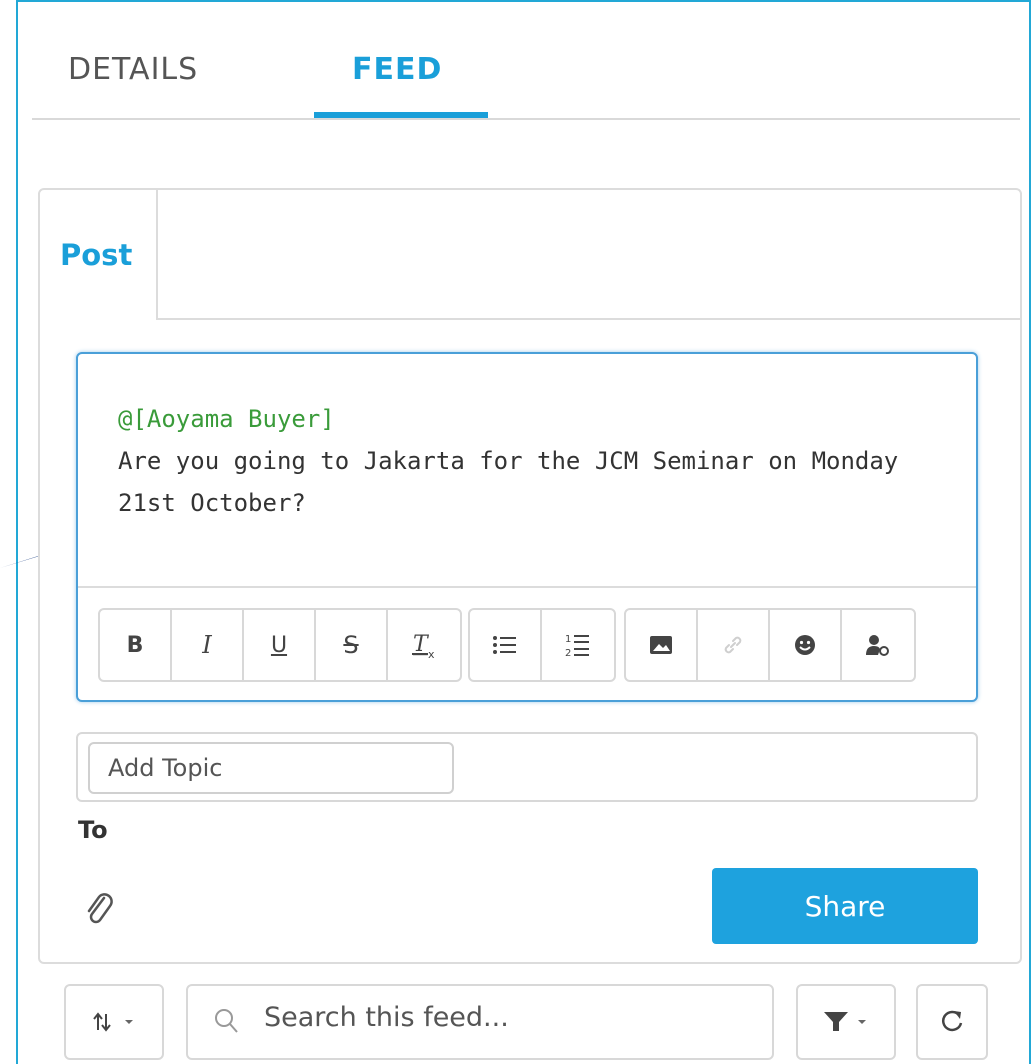 Image resolution: width=1031 pixels, height=1064 pixels. I want to click on numbered-list-icon: 1 2, so click(577, 646).